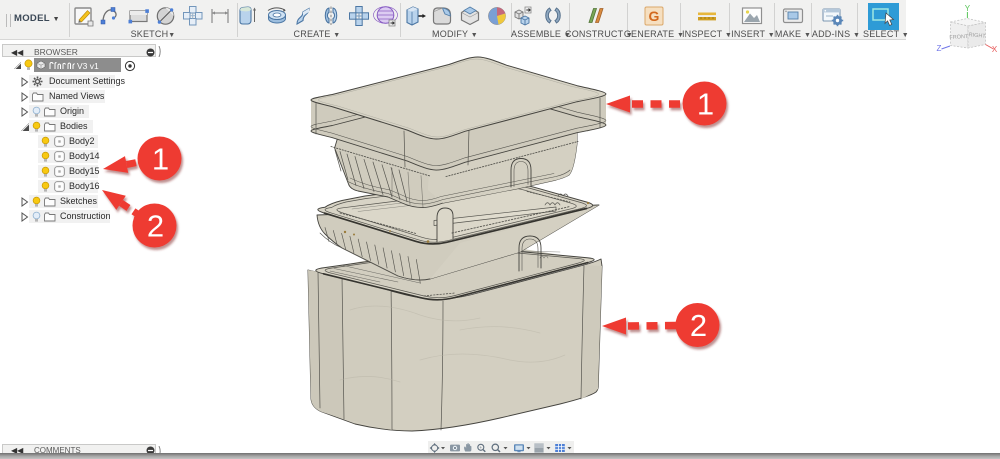  Describe the element at coordinates (968, 8) in the screenshot. I see `svg-text: Y` at that location.